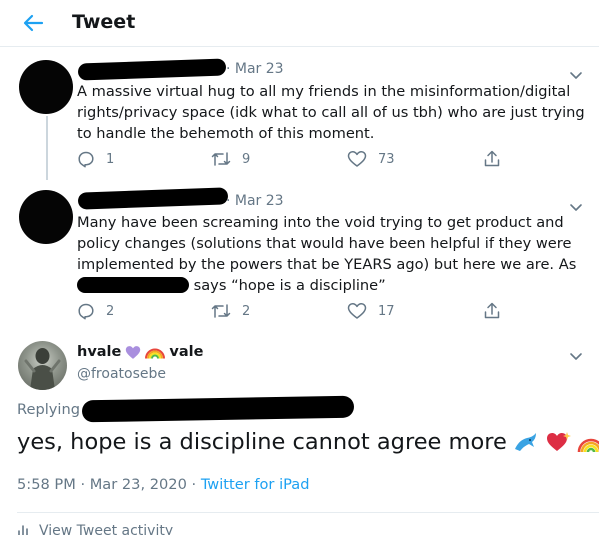 This screenshot has height=535, width=599. Describe the element at coordinates (246, 311) in the screenshot. I see `retweet-count: 2` at that location.